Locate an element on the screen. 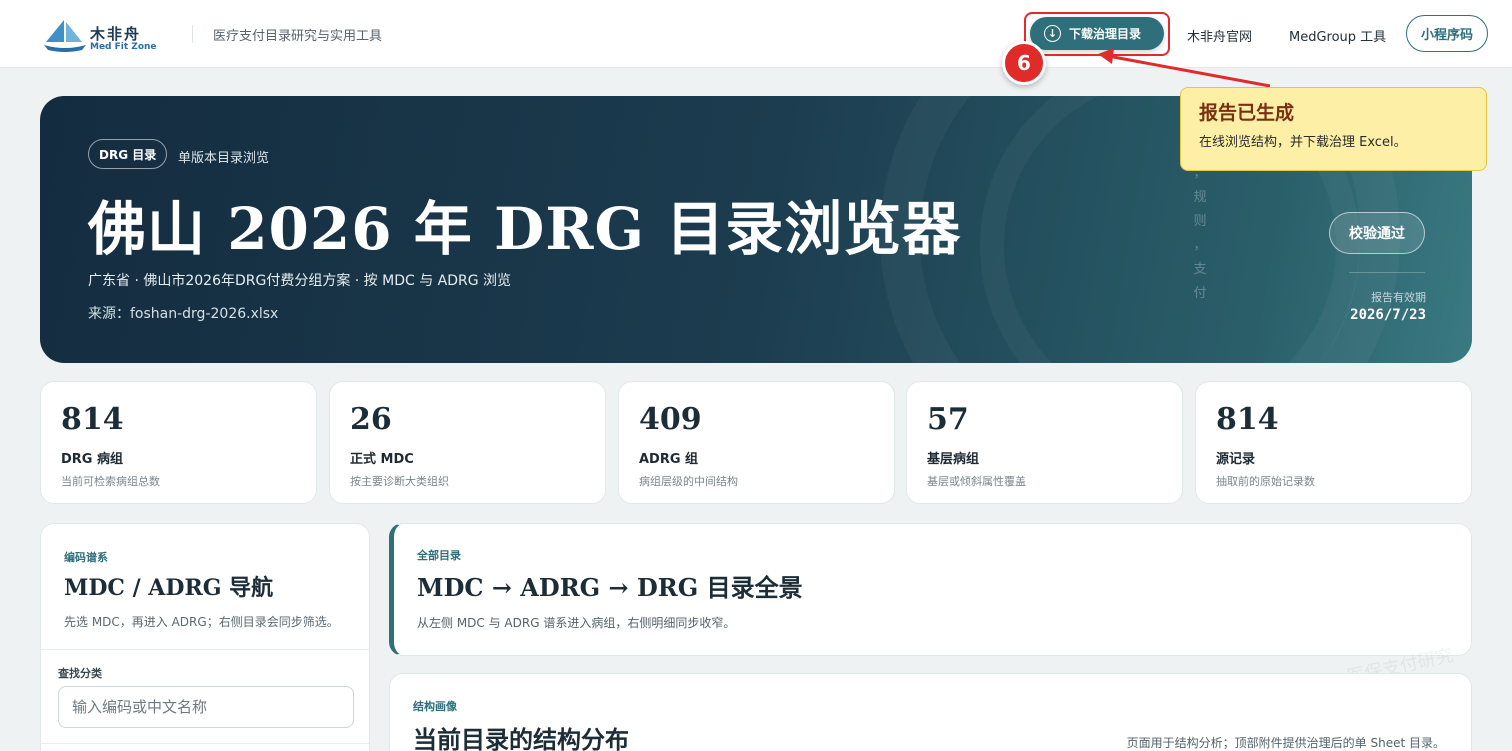 This screenshot has width=1512, height=751. hero-divider is located at coordinates (1387, 272).